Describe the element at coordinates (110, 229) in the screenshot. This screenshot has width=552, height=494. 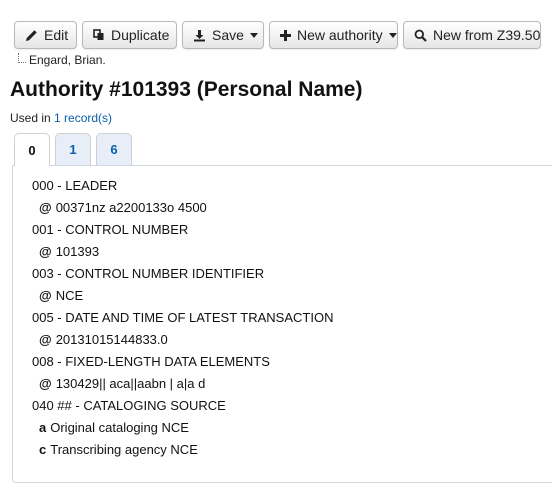
I see `field-heading: 001 - CONTROL NUMBER` at that location.